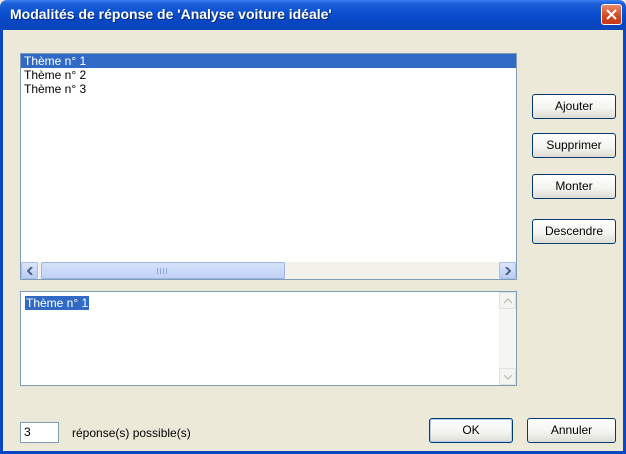 This screenshot has width=626, height=454. I want to click on vertical-scrollbar, so click(507, 338).